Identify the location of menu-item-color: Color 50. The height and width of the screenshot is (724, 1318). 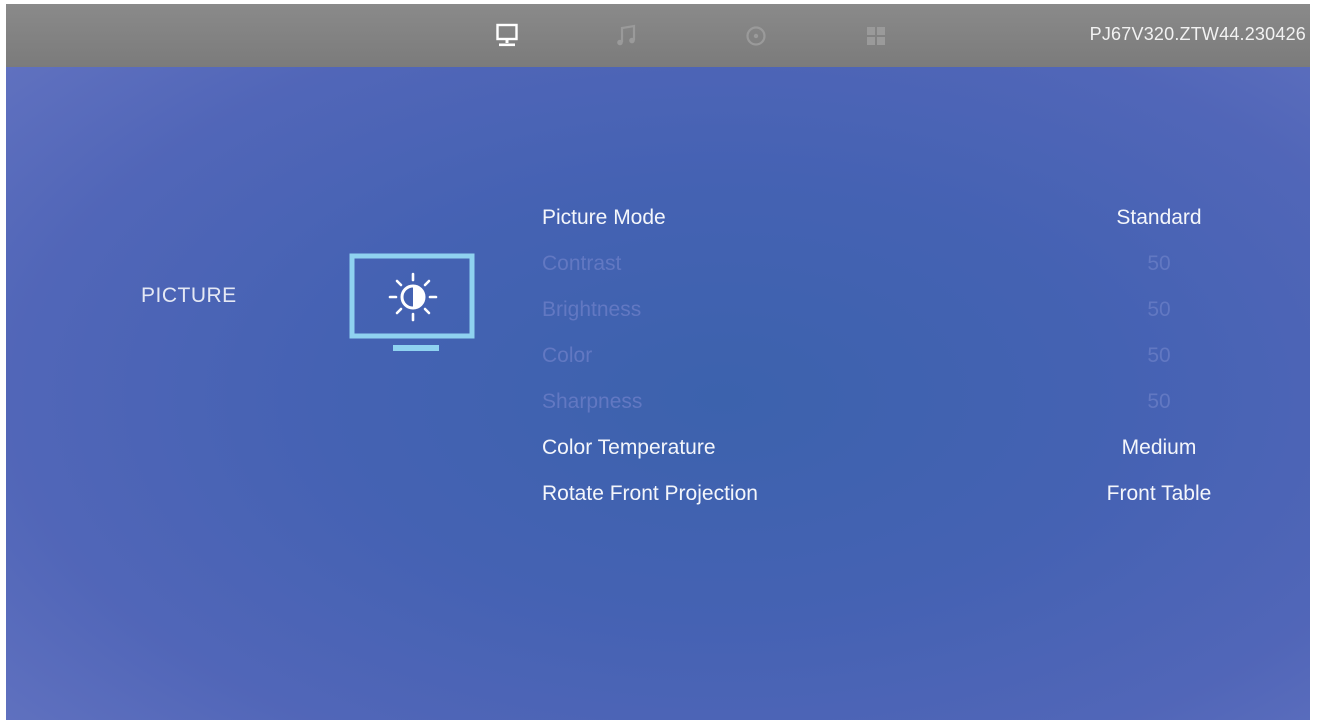
(892, 359).